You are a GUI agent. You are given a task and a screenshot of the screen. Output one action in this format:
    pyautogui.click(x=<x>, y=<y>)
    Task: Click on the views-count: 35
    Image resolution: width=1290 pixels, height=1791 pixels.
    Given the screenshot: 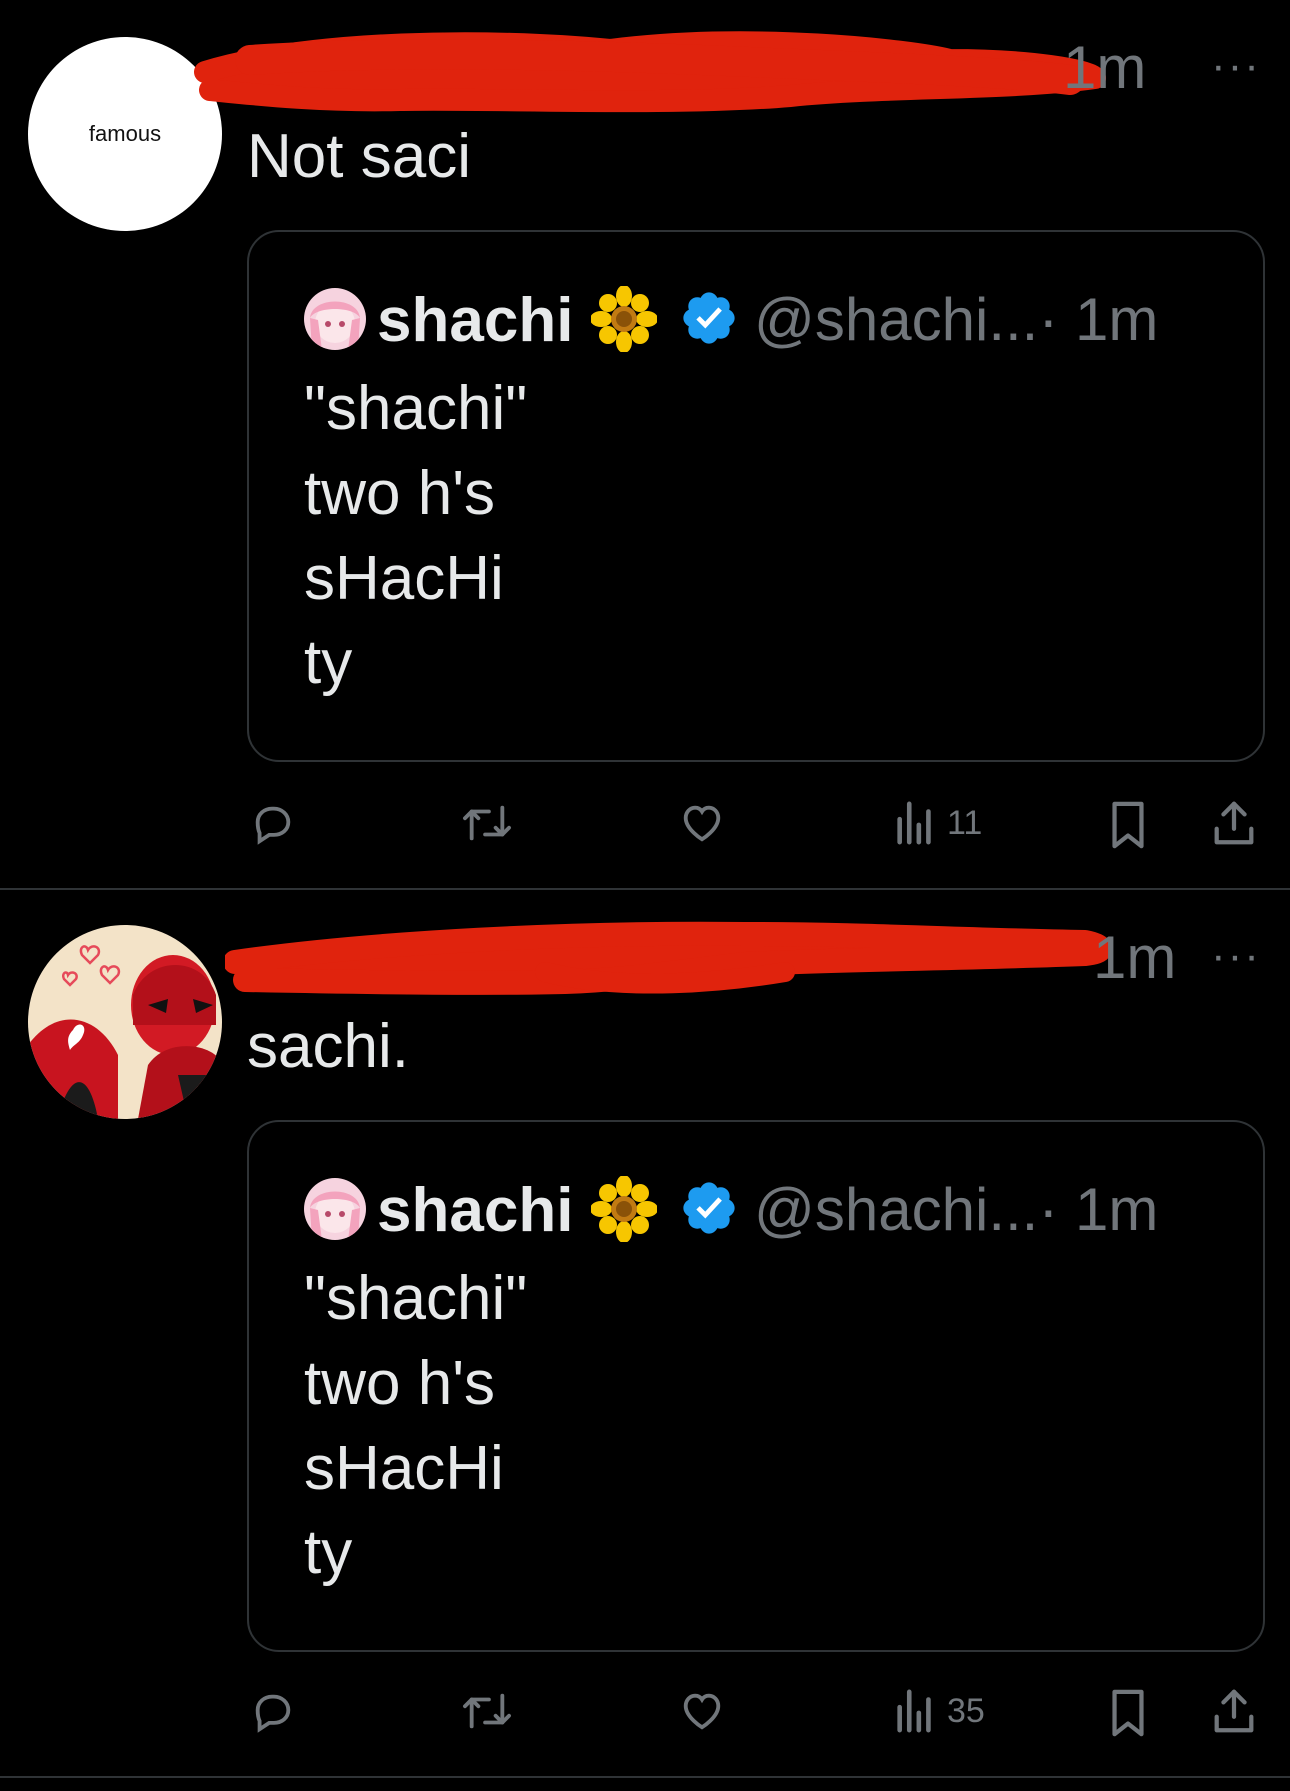 What is the action you would take?
    pyautogui.click(x=966, y=1710)
    